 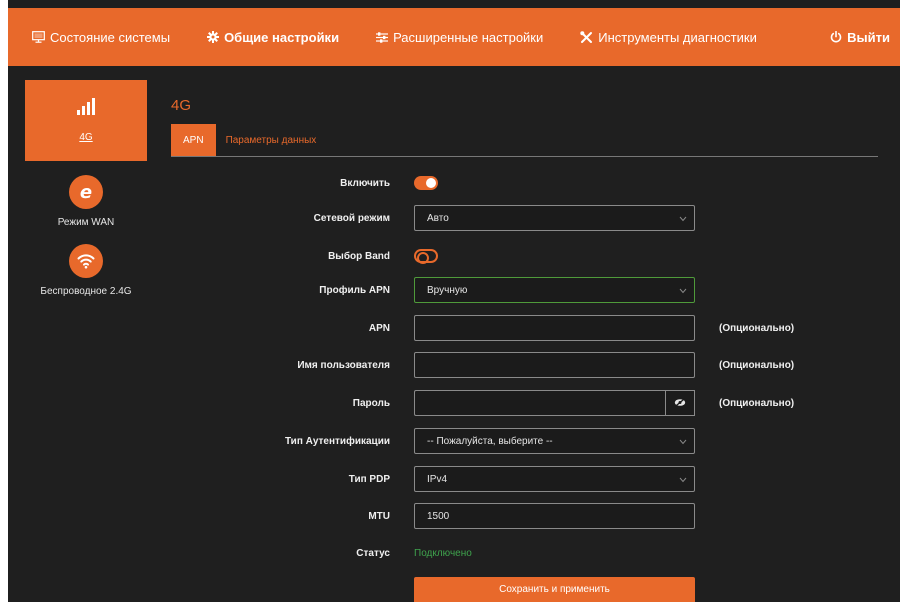 What do you see at coordinates (554, 290) in the screenshot?
I see `apn-profile-select: Вручную` at bounding box center [554, 290].